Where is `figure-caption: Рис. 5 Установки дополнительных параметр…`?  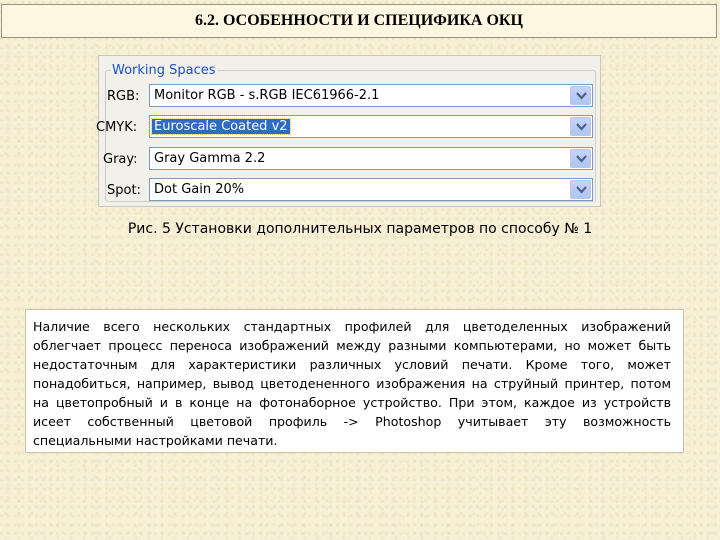
figure-caption: Рис. 5 Установки дополнительных параметр… is located at coordinates (360, 229).